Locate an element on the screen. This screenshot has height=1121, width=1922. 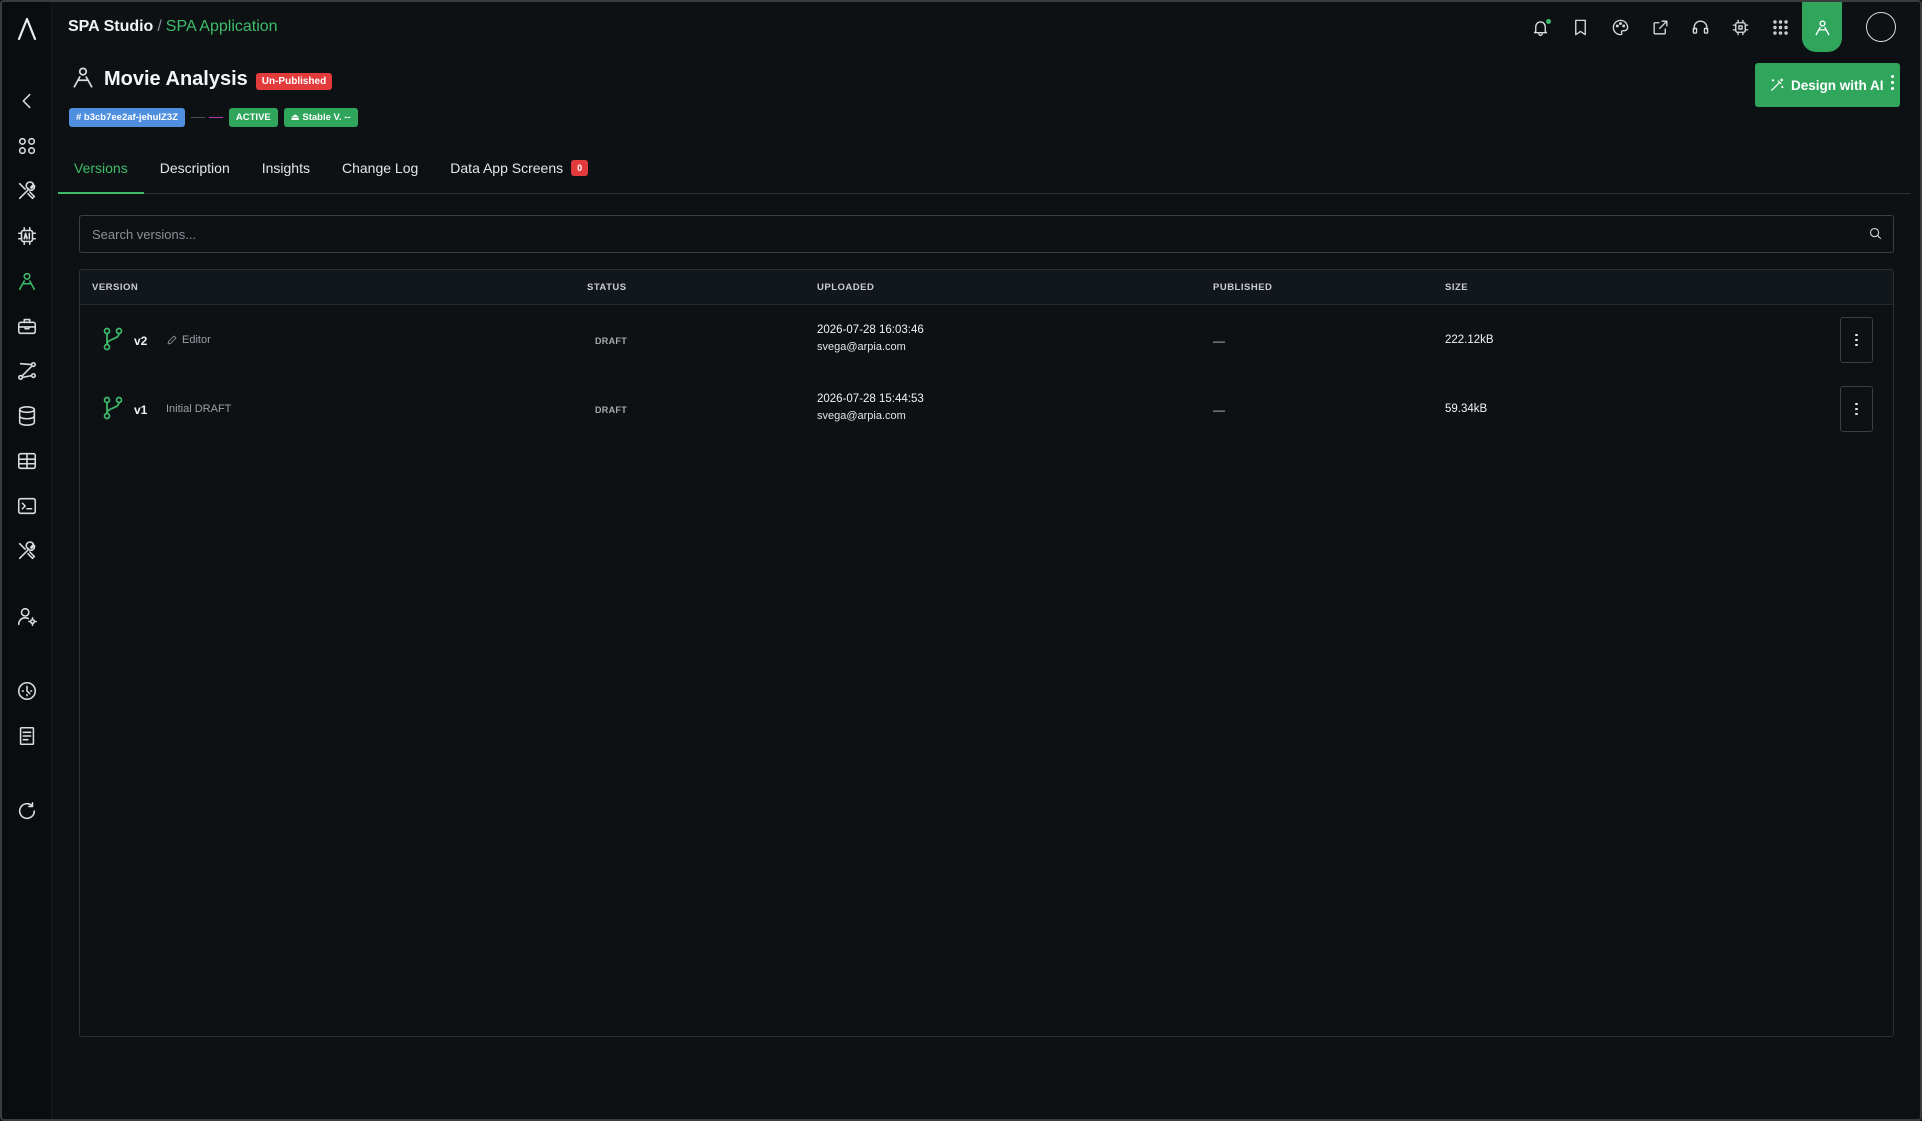
column-header-size: SIZE is located at coordinates (1456, 287).